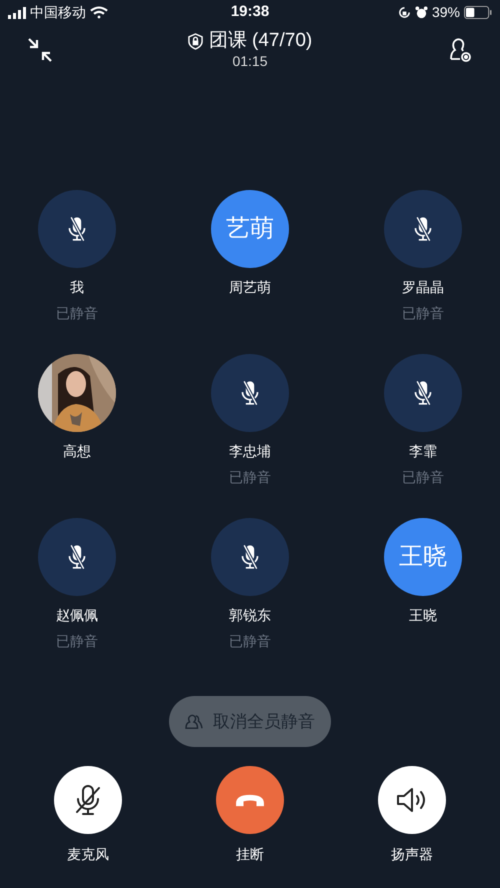 The height and width of the screenshot is (888, 500). I want to click on signal-icon, so click(17, 12).